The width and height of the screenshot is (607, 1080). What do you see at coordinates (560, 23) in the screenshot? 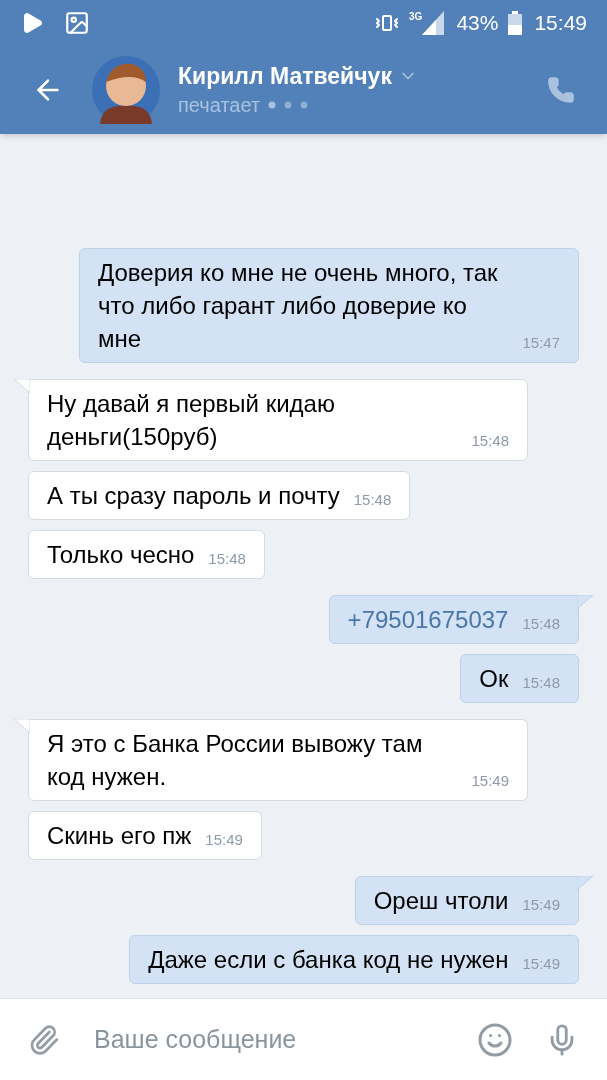
I see `clock: 15:49` at bounding box center [560, 23].